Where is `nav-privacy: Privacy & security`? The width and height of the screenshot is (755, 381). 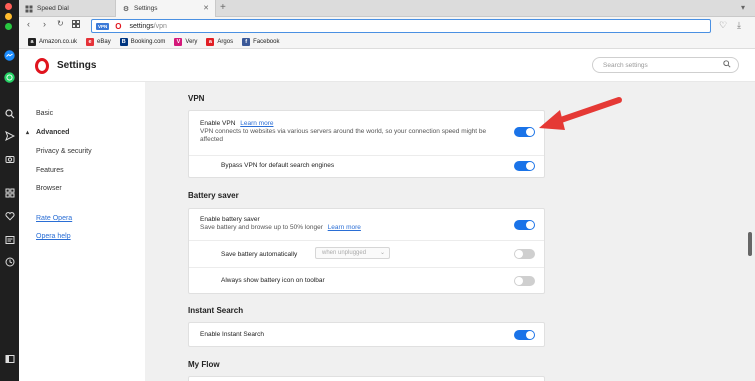 nav-privacy: Privacy & security is located at coordinates (64, 151).